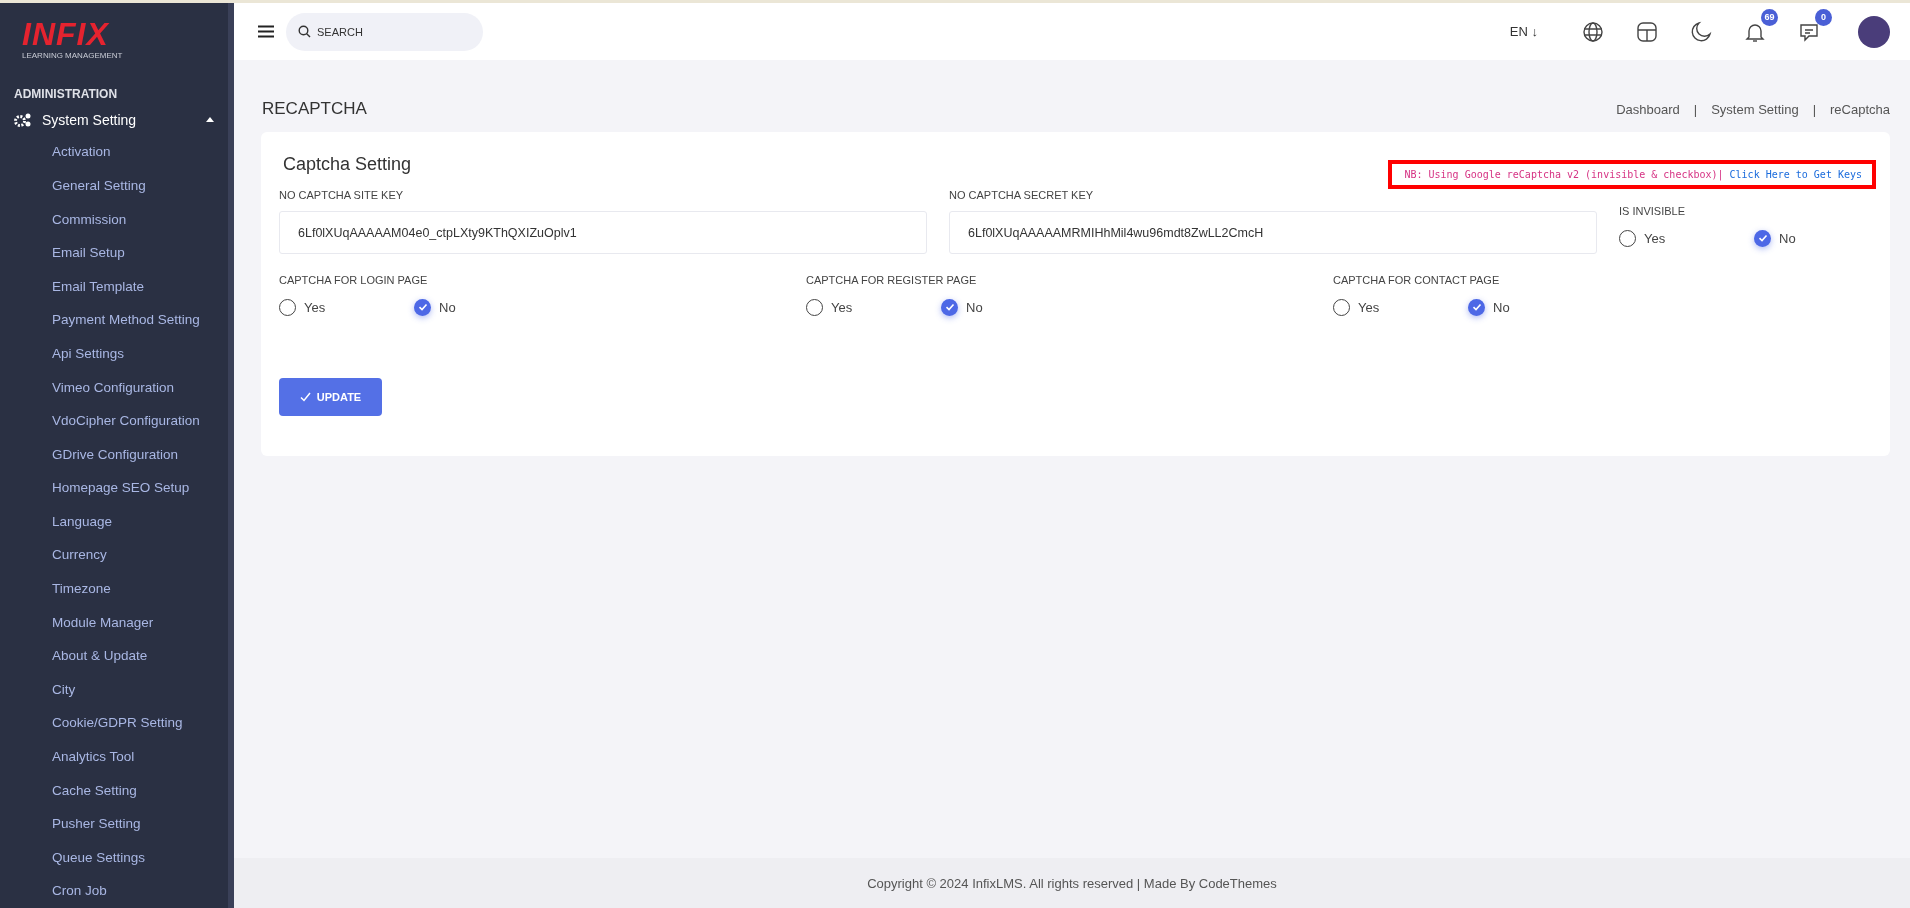 This screenshot has width=1910, height=908. What do you see at coordinates (330, 397) in the screenshot?
I see `update-button: UPDATE` at bounding box center [330, 397].